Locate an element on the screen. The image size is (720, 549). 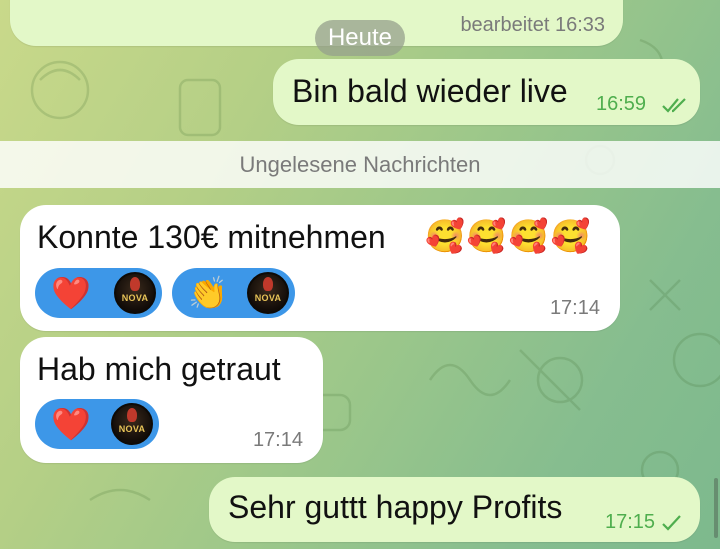
incoming-message-bubble: Hab mich getraut ❤️ NOVA 17:14 is located at coordinates (171, 400).